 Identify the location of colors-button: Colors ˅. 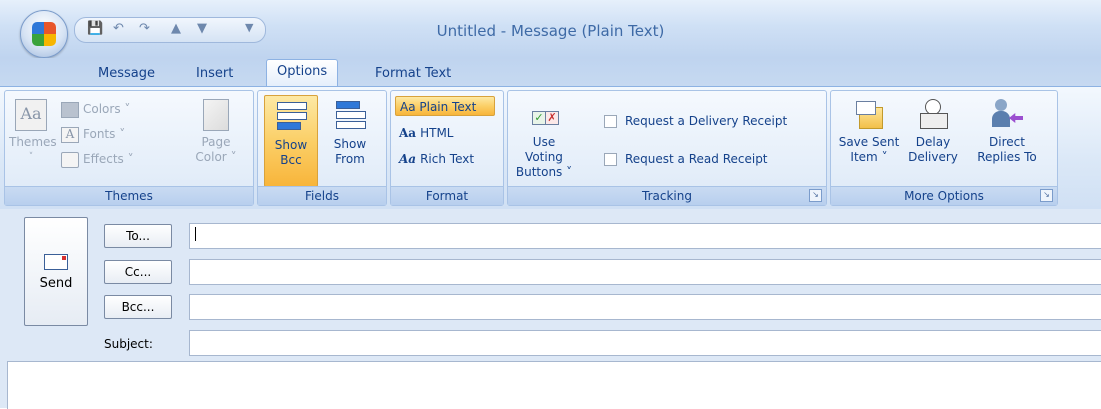
(95, 109).